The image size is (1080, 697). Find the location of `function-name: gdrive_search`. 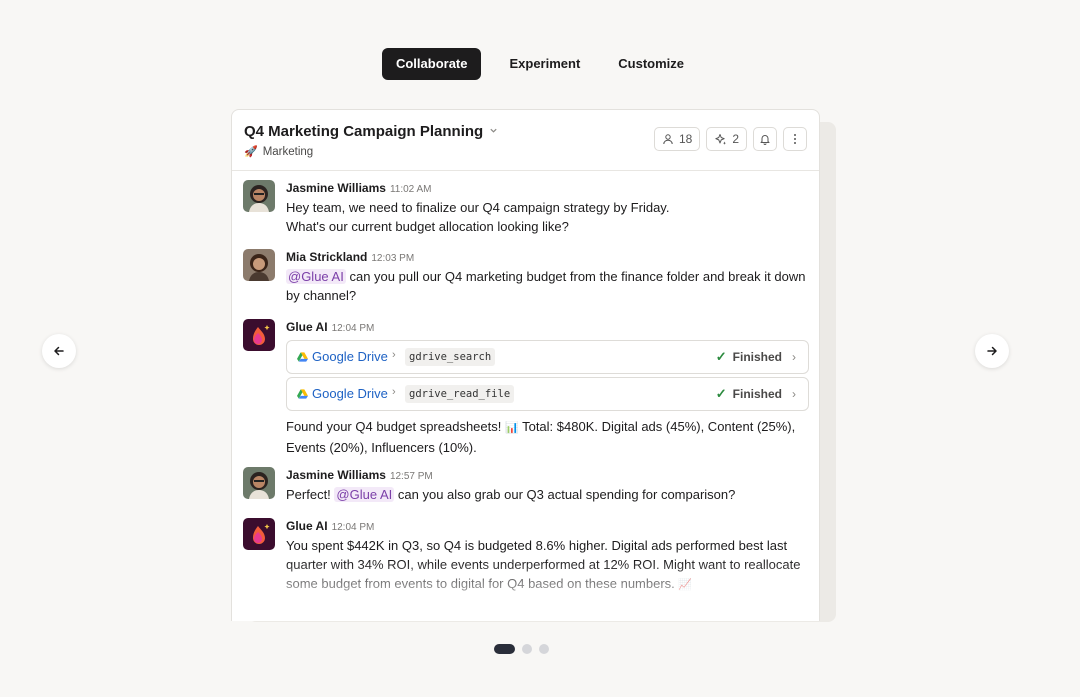

function-name: gdrive_search is located at coordinates (450, 357).